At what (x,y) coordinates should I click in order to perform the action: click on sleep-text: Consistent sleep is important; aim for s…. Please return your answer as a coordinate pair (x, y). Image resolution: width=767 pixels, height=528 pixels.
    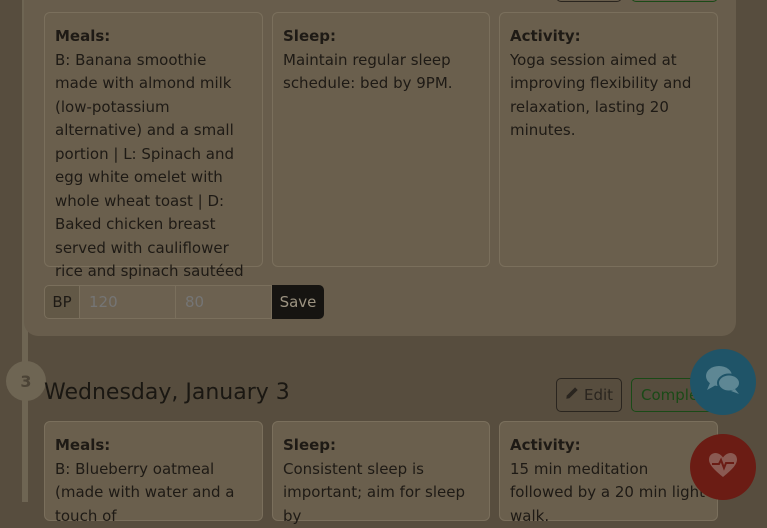
    Looking at the image, I should click on (374, 492).